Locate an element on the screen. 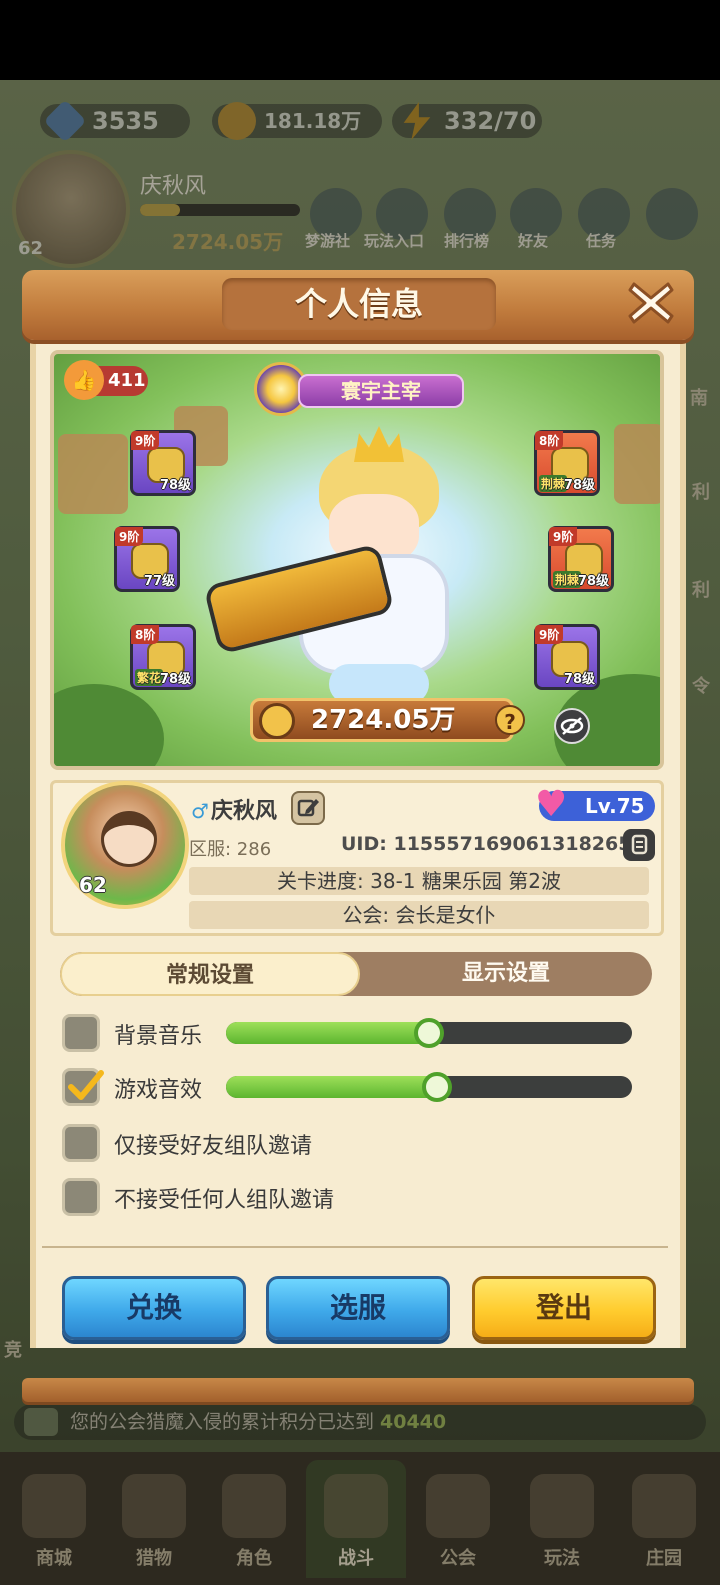 The width and height of the screenshot is (720, 1585). pencil-icon is located at coordinates (308, 808).